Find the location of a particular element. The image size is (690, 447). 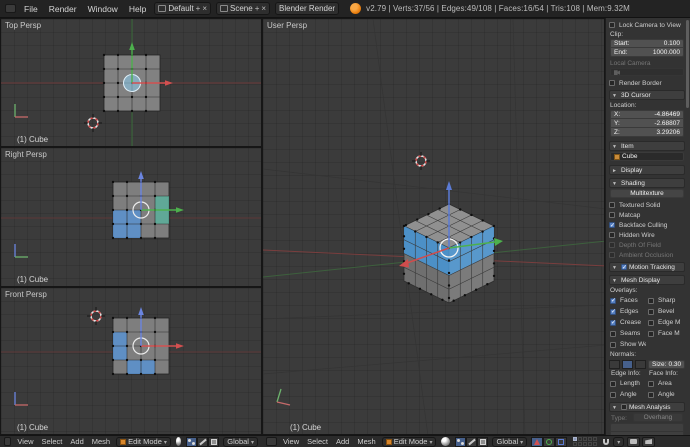

loose-edge-normals-button is located at coordinates (627, 364).